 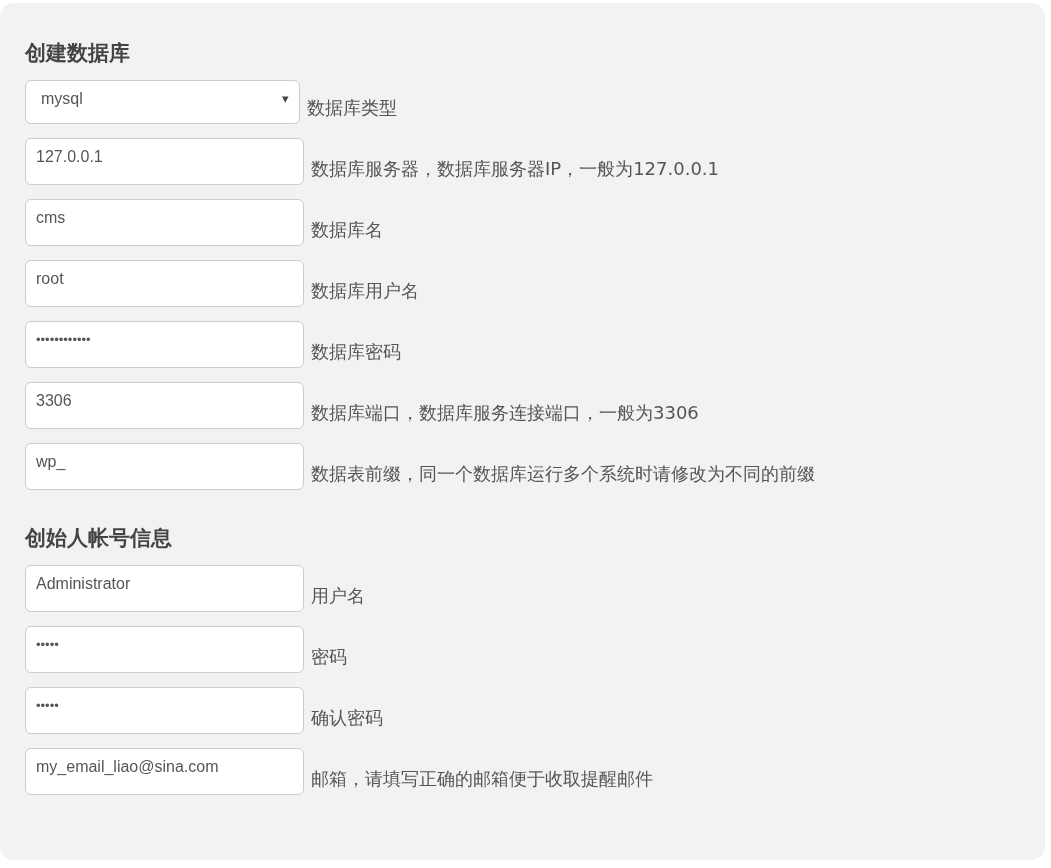 I want to click on input-field: wp_, so click(x=164, y=467).